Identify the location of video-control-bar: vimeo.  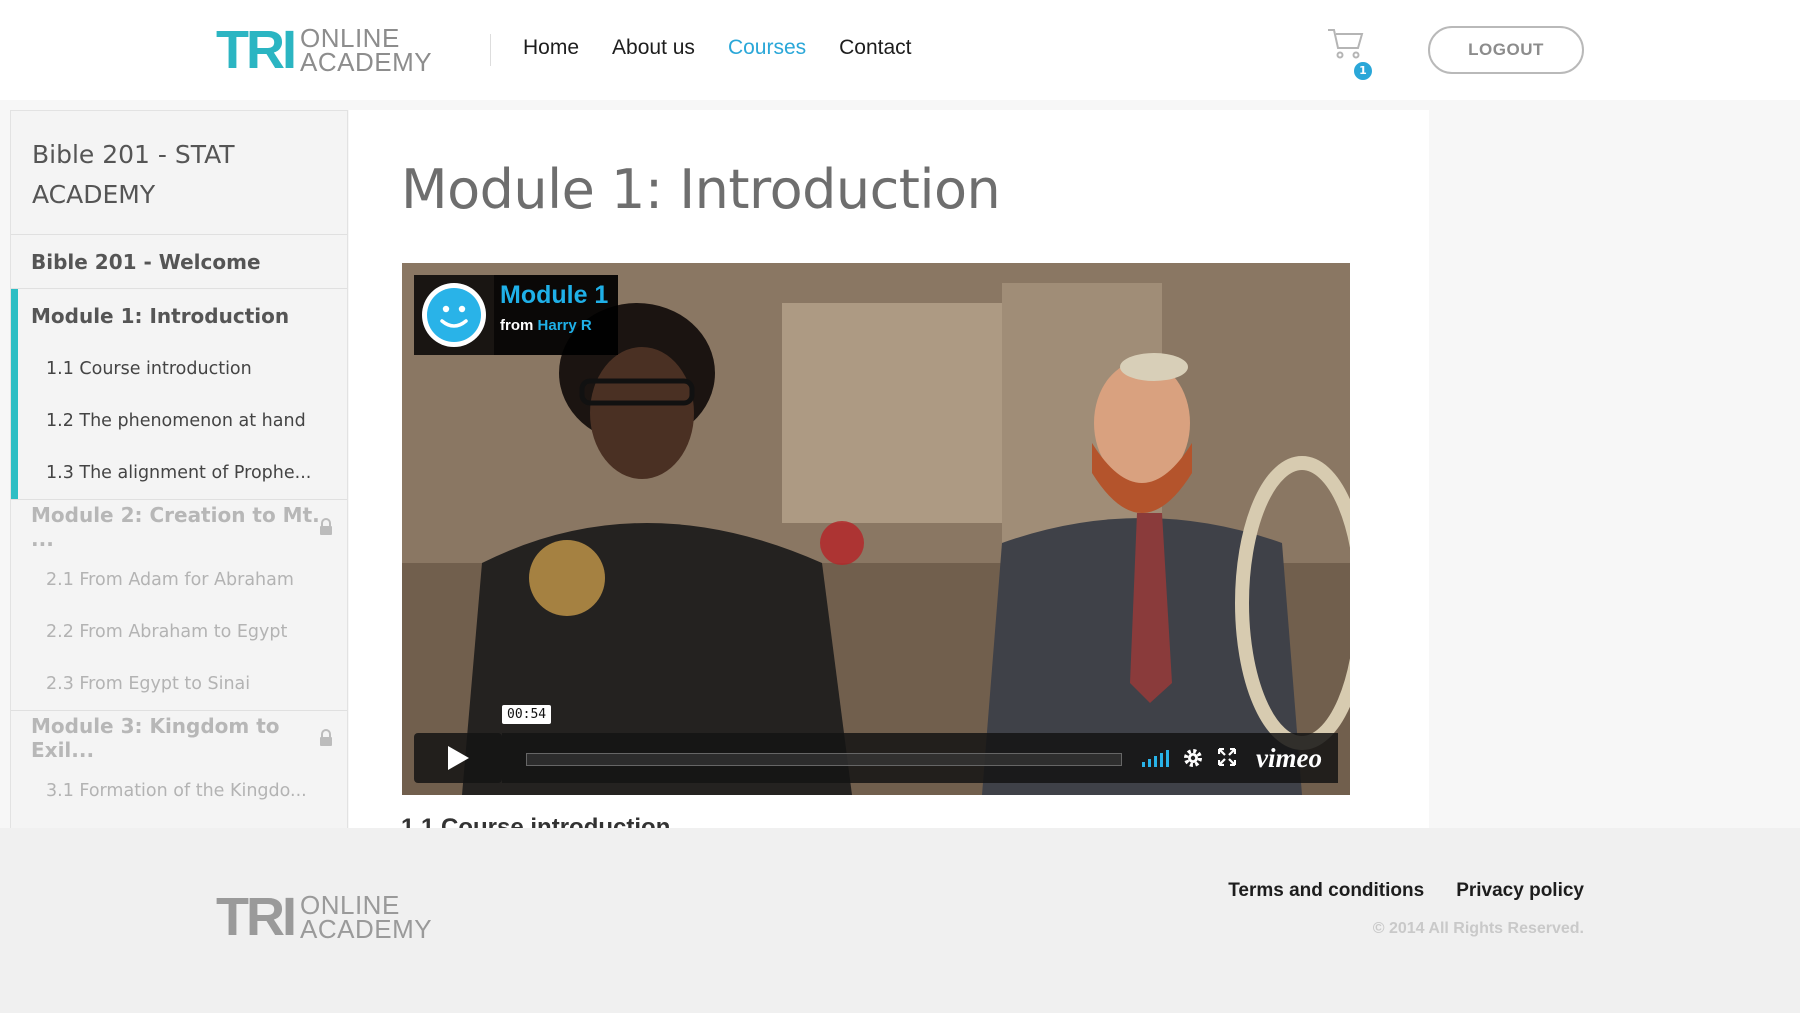
(920, 758).